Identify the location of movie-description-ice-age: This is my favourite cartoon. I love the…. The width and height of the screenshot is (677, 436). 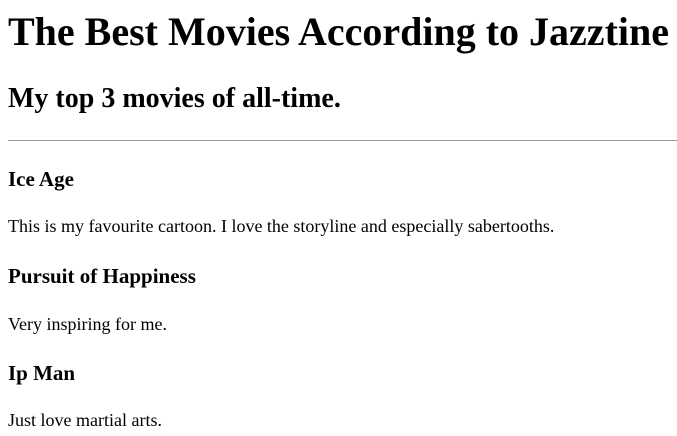
(281, 226).